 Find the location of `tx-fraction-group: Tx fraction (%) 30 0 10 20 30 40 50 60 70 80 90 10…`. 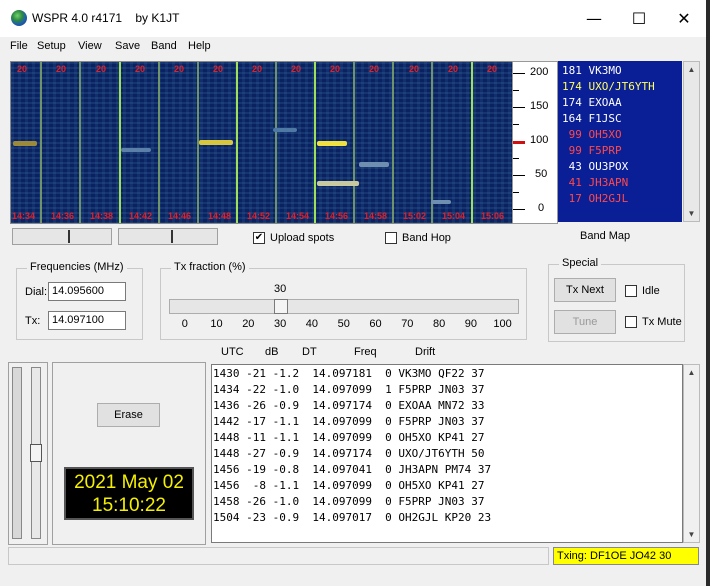

tx-fraction-group: Tx fraction (%) 30 0 10 20 30 40 50 60 70 80 90 10… is located at coordinates (343, 300).